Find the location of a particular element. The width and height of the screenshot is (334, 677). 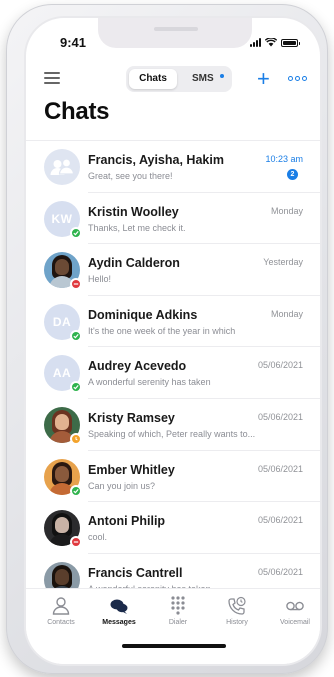

tab-label: Contacts is located at coordinates (61, 622).